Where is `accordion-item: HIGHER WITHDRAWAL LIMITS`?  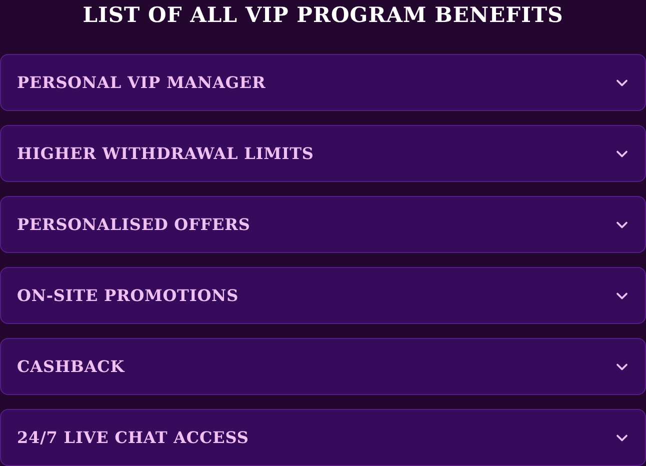 accordion-item: HIGHER WITHDRAWAL LIMITS is located at coordinates (323, 153).